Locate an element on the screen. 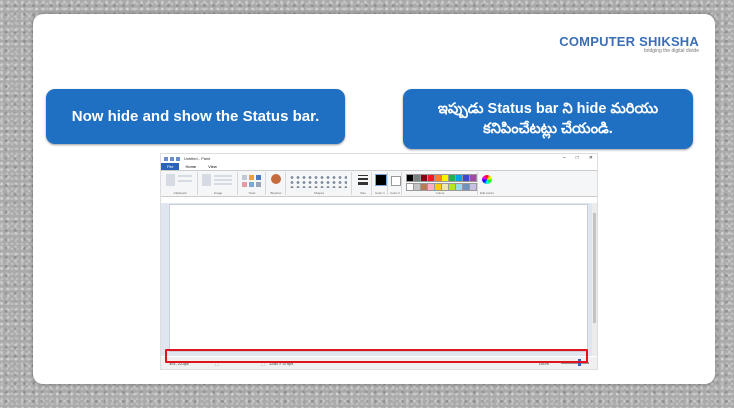  maximize-icon: □ is located at coordinates (577, 158).